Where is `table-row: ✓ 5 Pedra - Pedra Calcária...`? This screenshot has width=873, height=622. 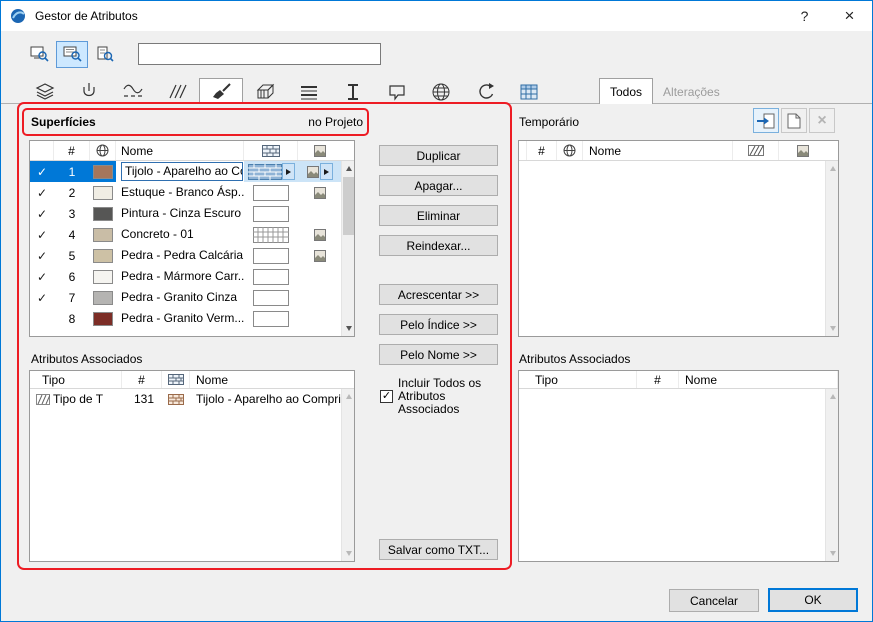
table-row: ✓ 5 Pedra - Pedra Calcária... is located at coordinates (192, 255).